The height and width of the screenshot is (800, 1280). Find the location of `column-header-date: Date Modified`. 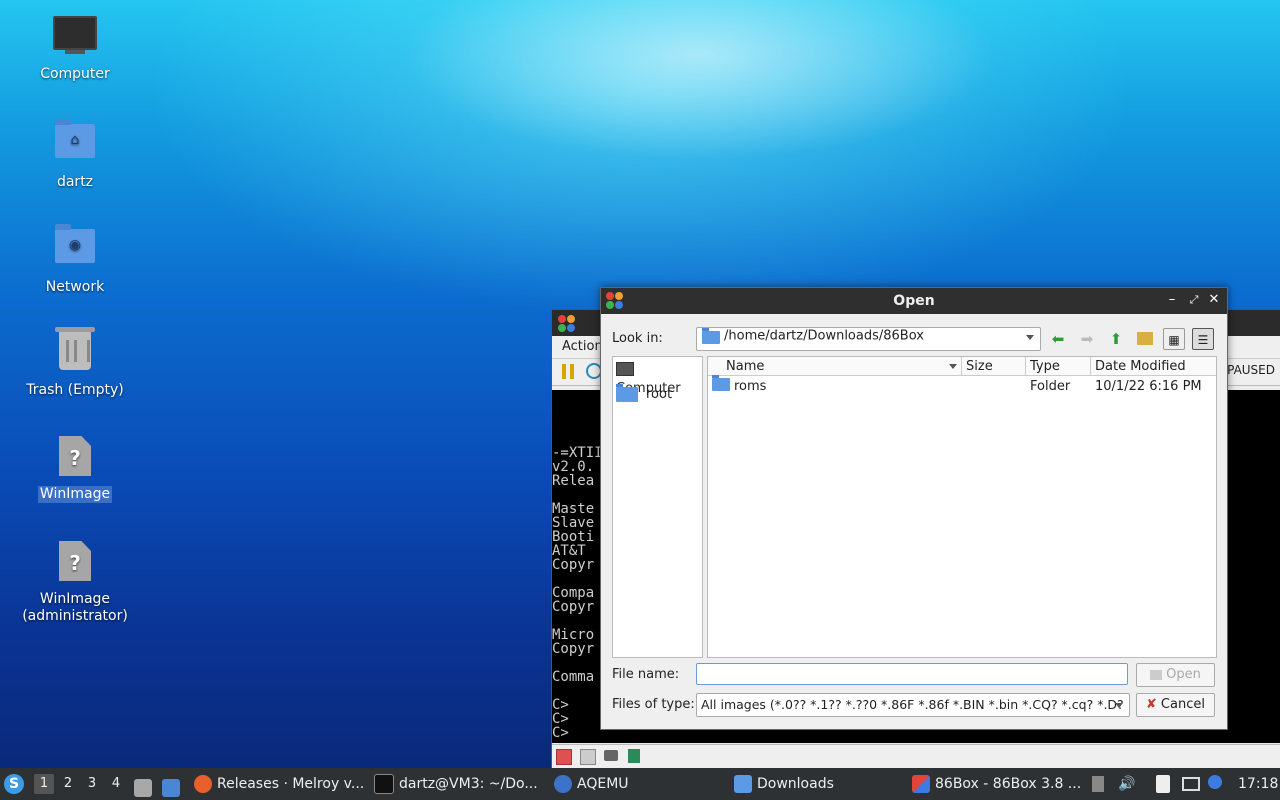

column-header-date: Date Modified is located at coordinates (1153, 366).